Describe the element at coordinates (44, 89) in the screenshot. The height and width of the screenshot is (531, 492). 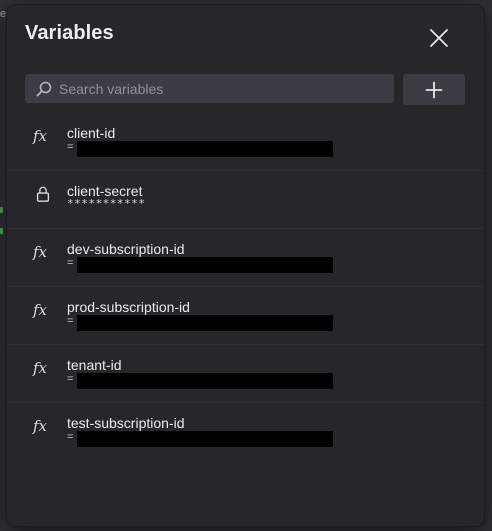
I see `search-icon` at that location.